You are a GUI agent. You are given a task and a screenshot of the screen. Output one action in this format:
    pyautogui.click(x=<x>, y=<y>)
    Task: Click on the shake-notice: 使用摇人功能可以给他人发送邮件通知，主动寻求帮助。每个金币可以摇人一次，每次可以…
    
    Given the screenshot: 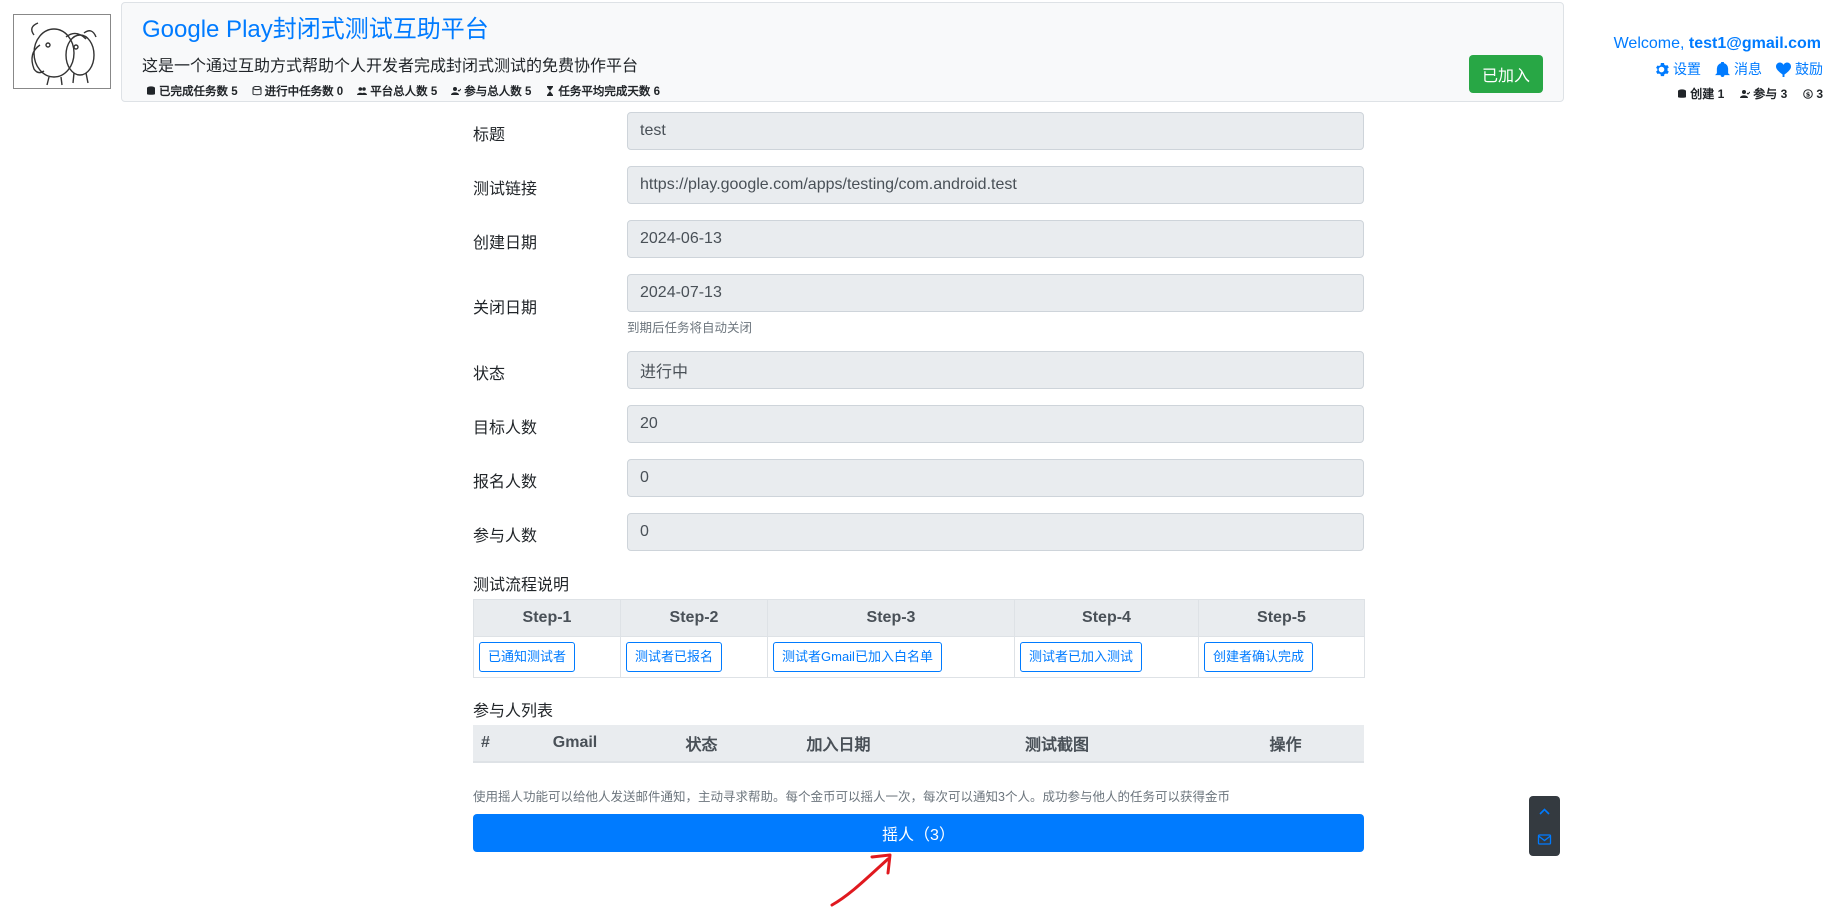 What is the action you would take?
    pyautogui.click(x=851, y=797)
    